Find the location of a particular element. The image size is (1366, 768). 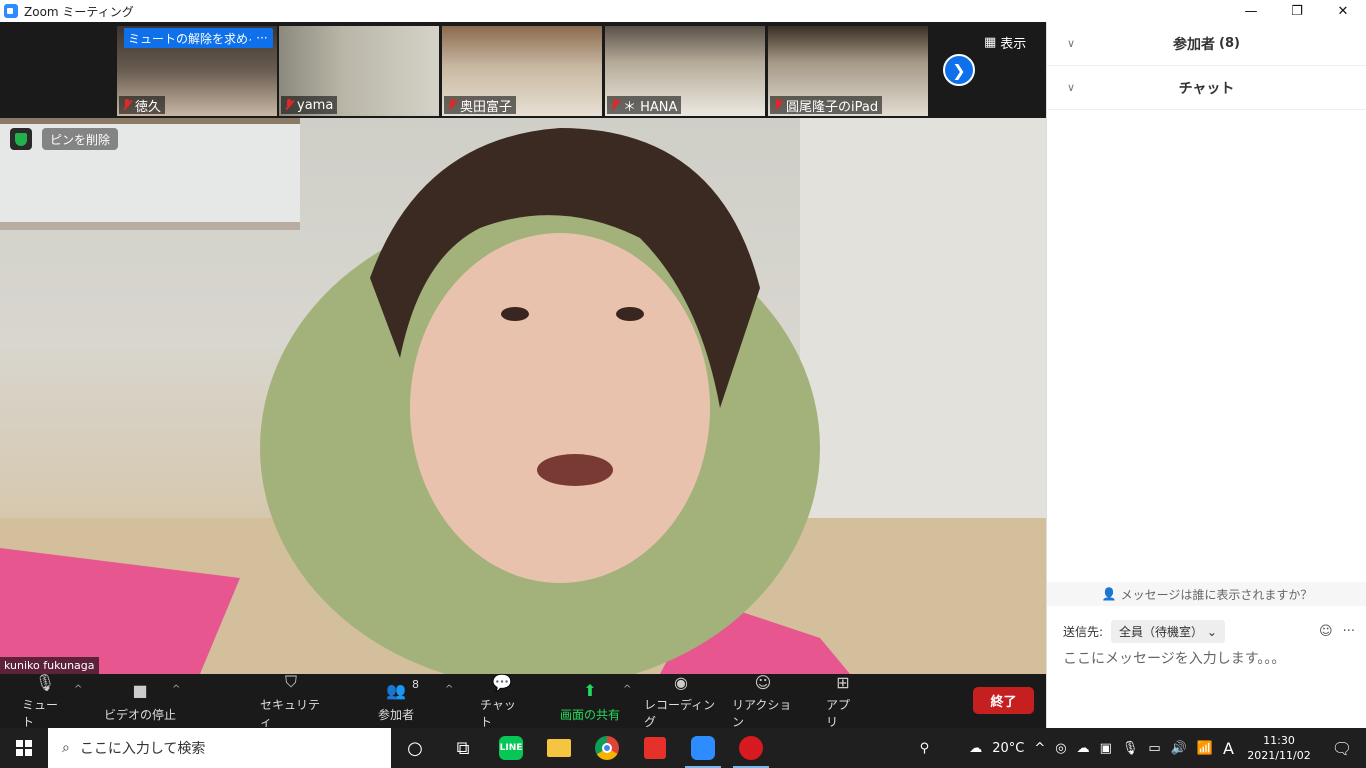

stop-video-button: ■ ビデオの停止 is located at coordinates (140, 701).